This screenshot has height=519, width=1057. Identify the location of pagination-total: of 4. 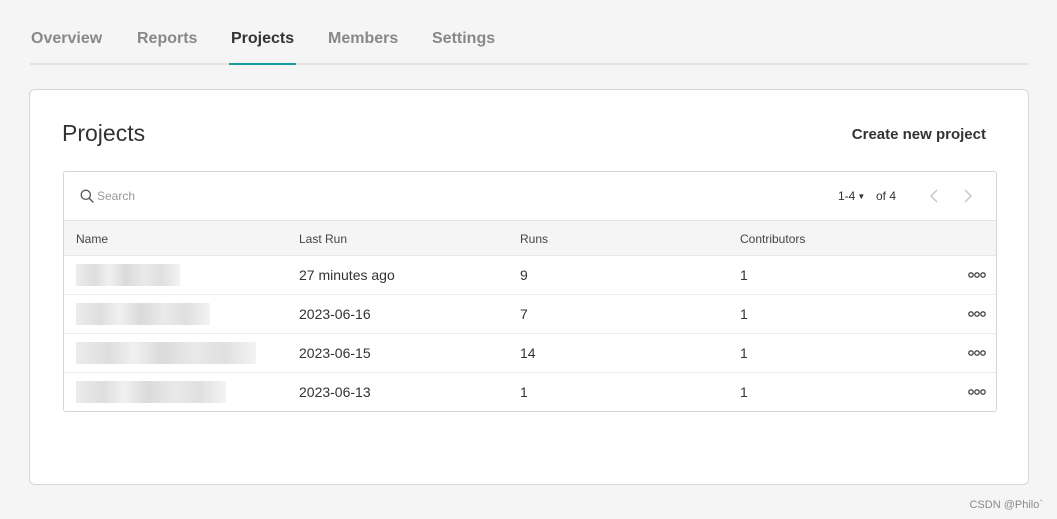
(886, 196).